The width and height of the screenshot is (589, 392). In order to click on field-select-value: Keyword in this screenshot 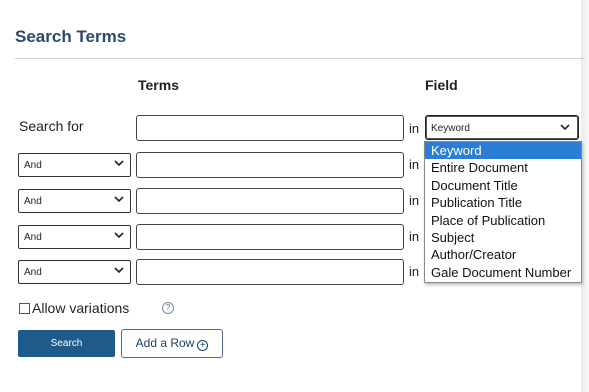, I will do `click(450, 128)`.